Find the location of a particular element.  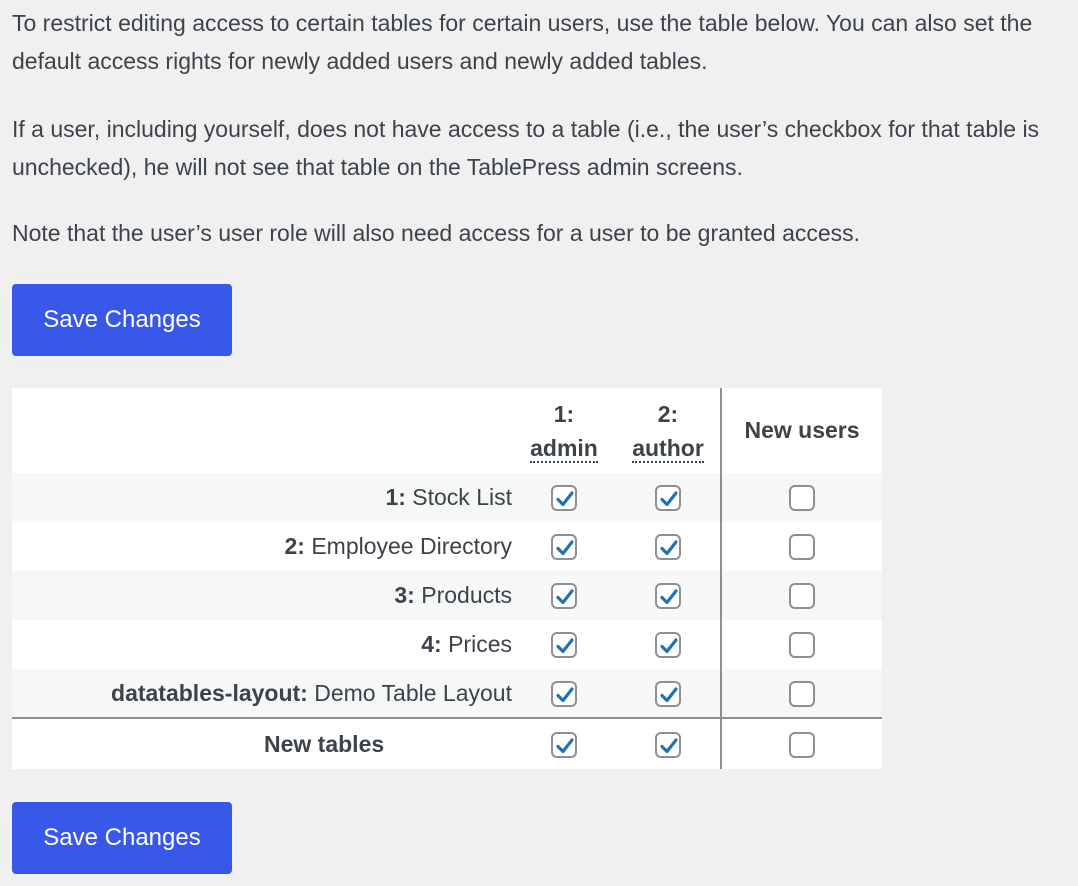

table-name: Demo Table Layout is located at coordinates (413, 692).